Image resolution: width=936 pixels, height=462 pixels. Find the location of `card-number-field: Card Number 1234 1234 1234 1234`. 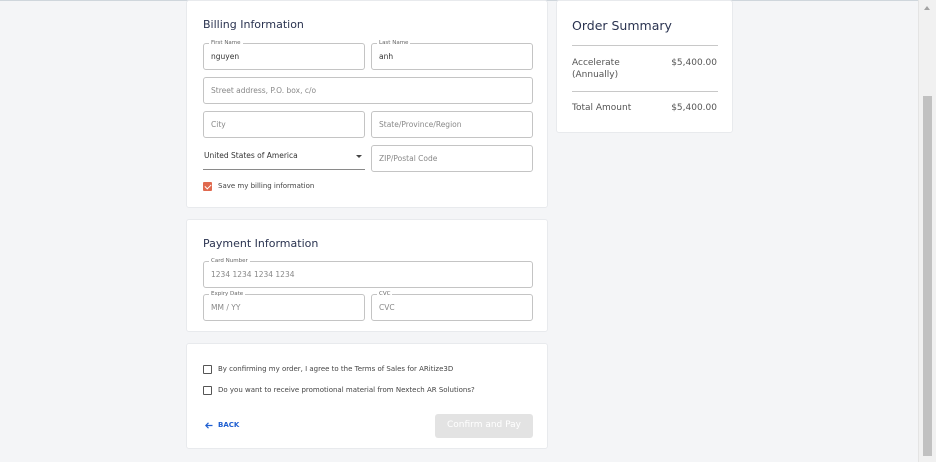

card-number-field: Card Number 1234 1234 1234 1234 is located at coordinates (368, 272).